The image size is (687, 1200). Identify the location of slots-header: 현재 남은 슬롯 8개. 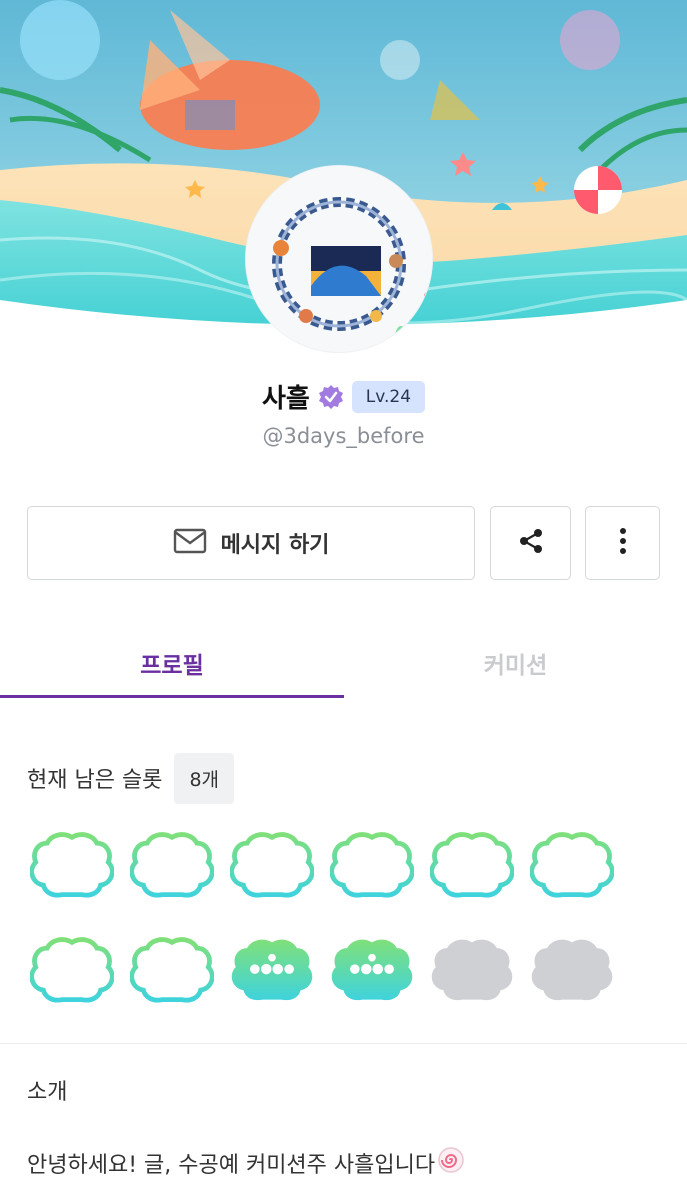
(131, 778).